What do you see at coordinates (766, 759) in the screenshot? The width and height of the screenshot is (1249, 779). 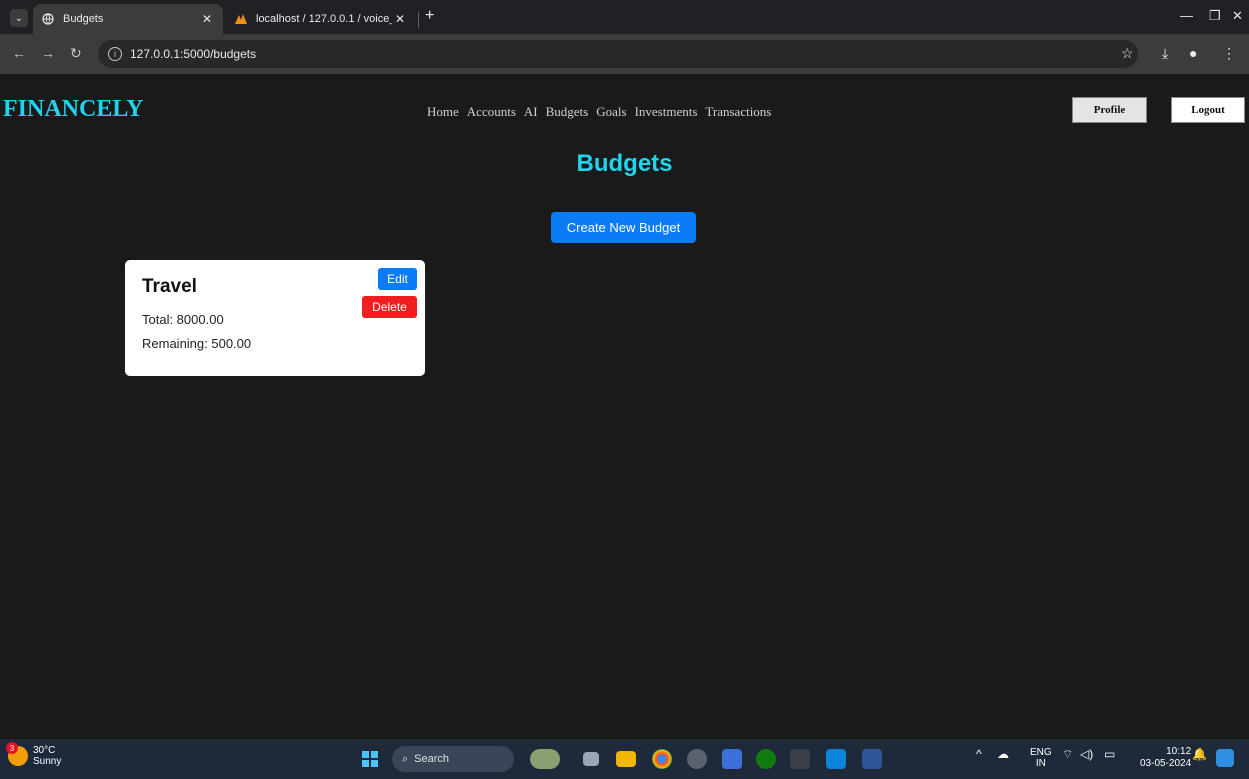 I see `xbox-icon` at bounding box center [766, 759].